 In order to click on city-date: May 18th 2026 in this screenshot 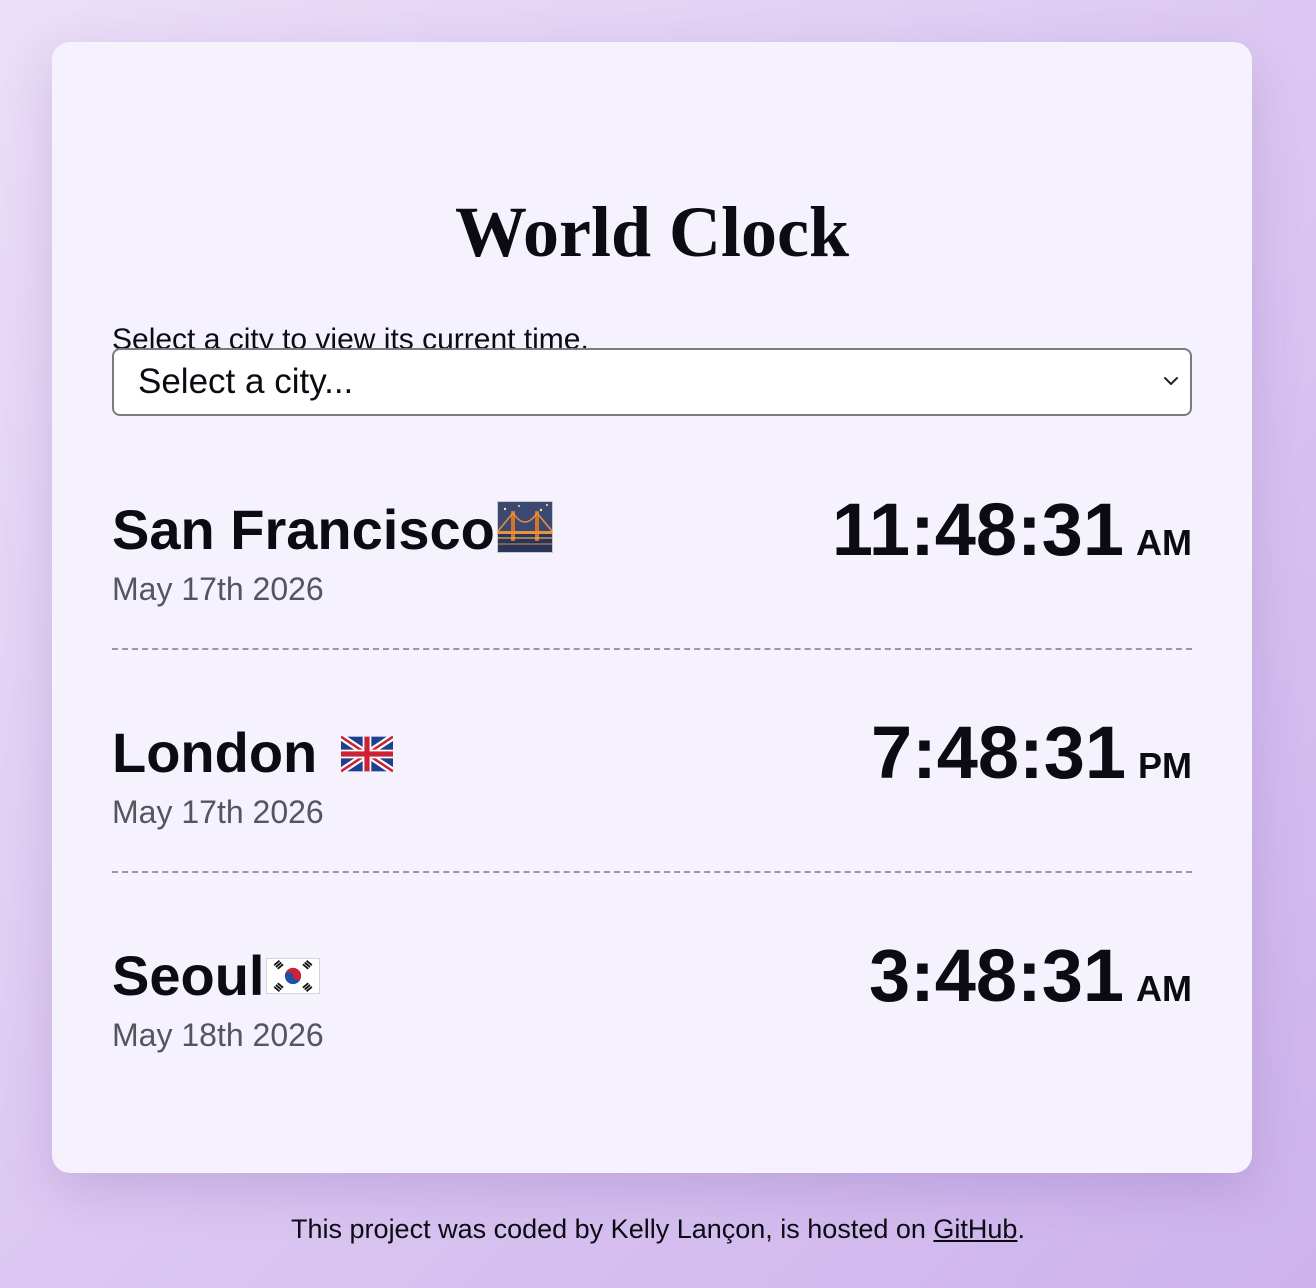, I will do `click(218, 1035)`.